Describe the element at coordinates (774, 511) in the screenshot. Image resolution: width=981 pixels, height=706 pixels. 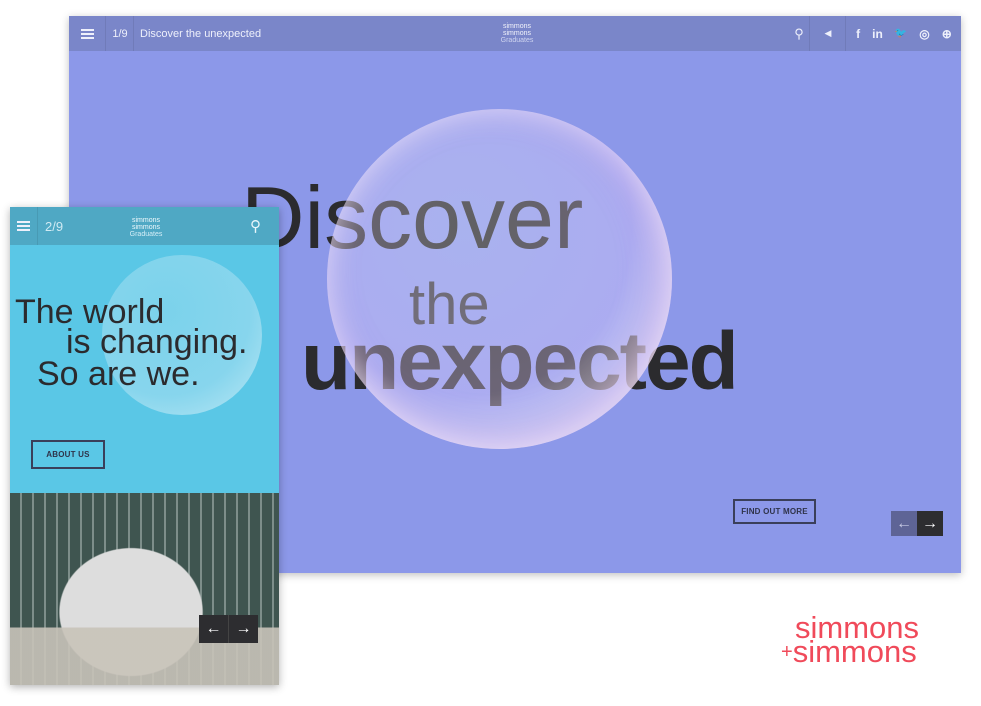
I see `find-out-more-button: FIND OUT MORE` at that location.